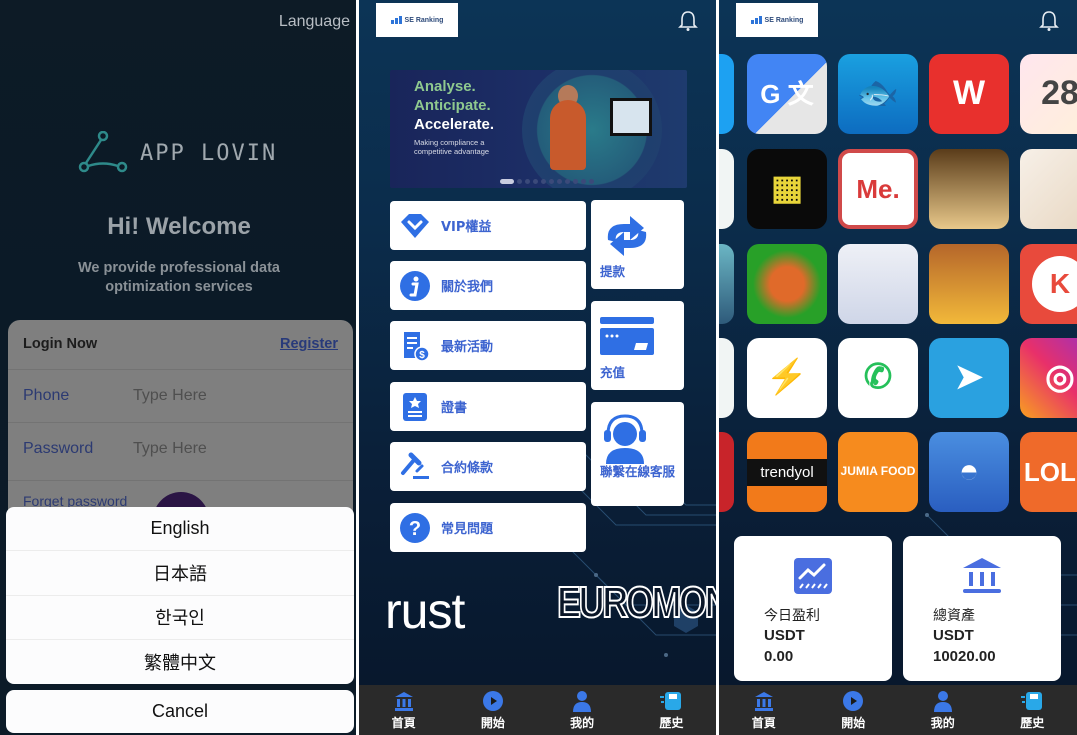 The height and width of the screenshot is (735, 1077). I want to click on app-icon-instagram: ◎, so click(1048, 378).